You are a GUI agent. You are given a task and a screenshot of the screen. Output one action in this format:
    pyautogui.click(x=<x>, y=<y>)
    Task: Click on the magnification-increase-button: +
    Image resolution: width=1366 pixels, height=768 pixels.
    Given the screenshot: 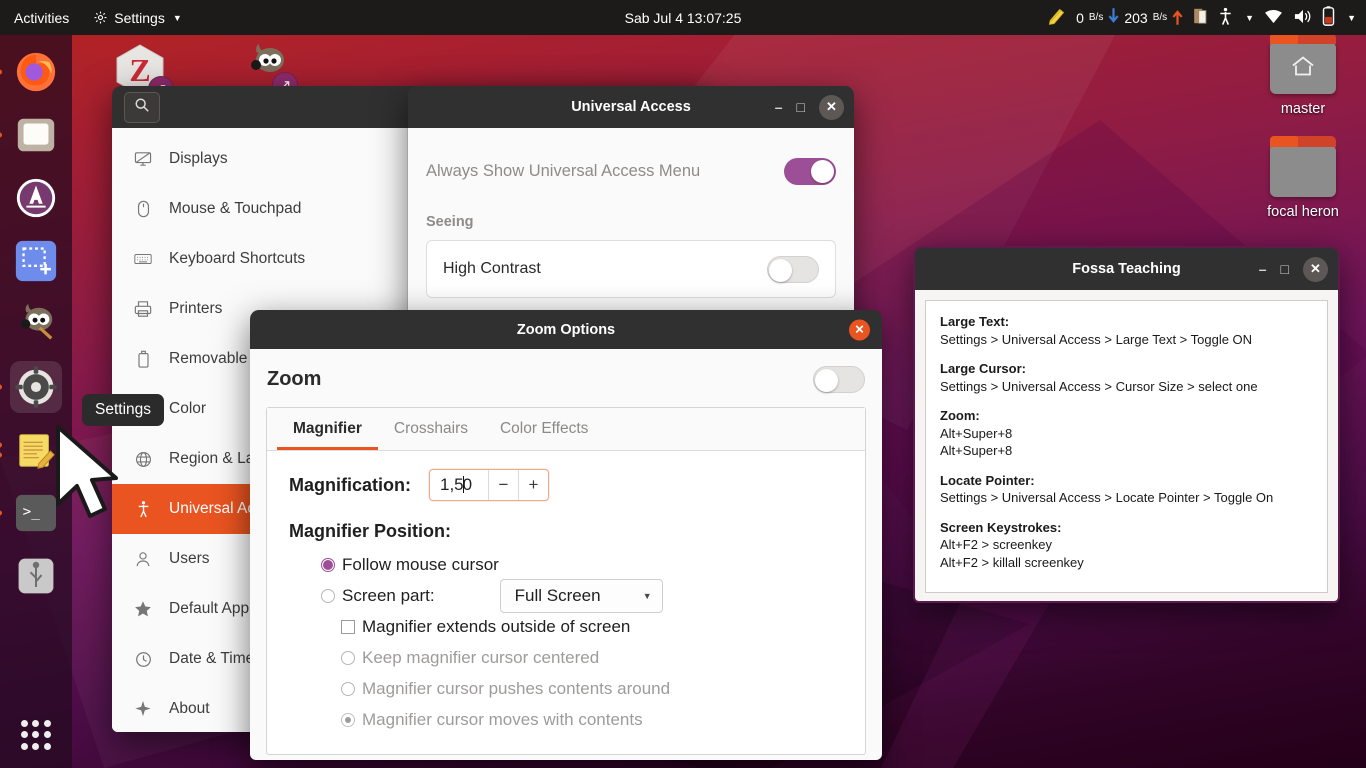 What is the action you would take?
    pyautogui.click(x=533, y=485)
    